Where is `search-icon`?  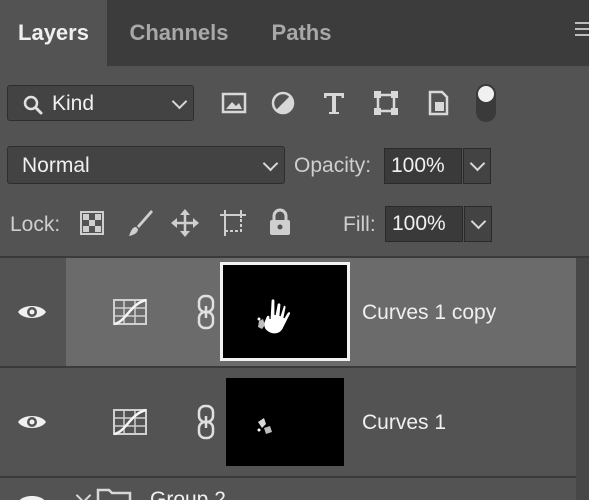 search-icon is located at coordinates (33, 105).